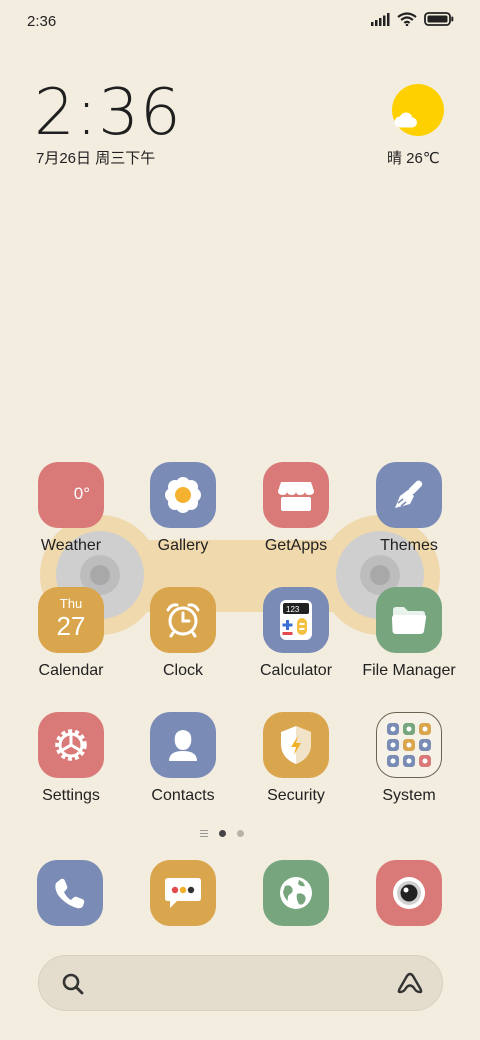 The image size is (480, 1040). What do you see at coordinates (71, 495) in the screenshot?
I see `weather-icon: 0°` at bounding box center [71, 495].